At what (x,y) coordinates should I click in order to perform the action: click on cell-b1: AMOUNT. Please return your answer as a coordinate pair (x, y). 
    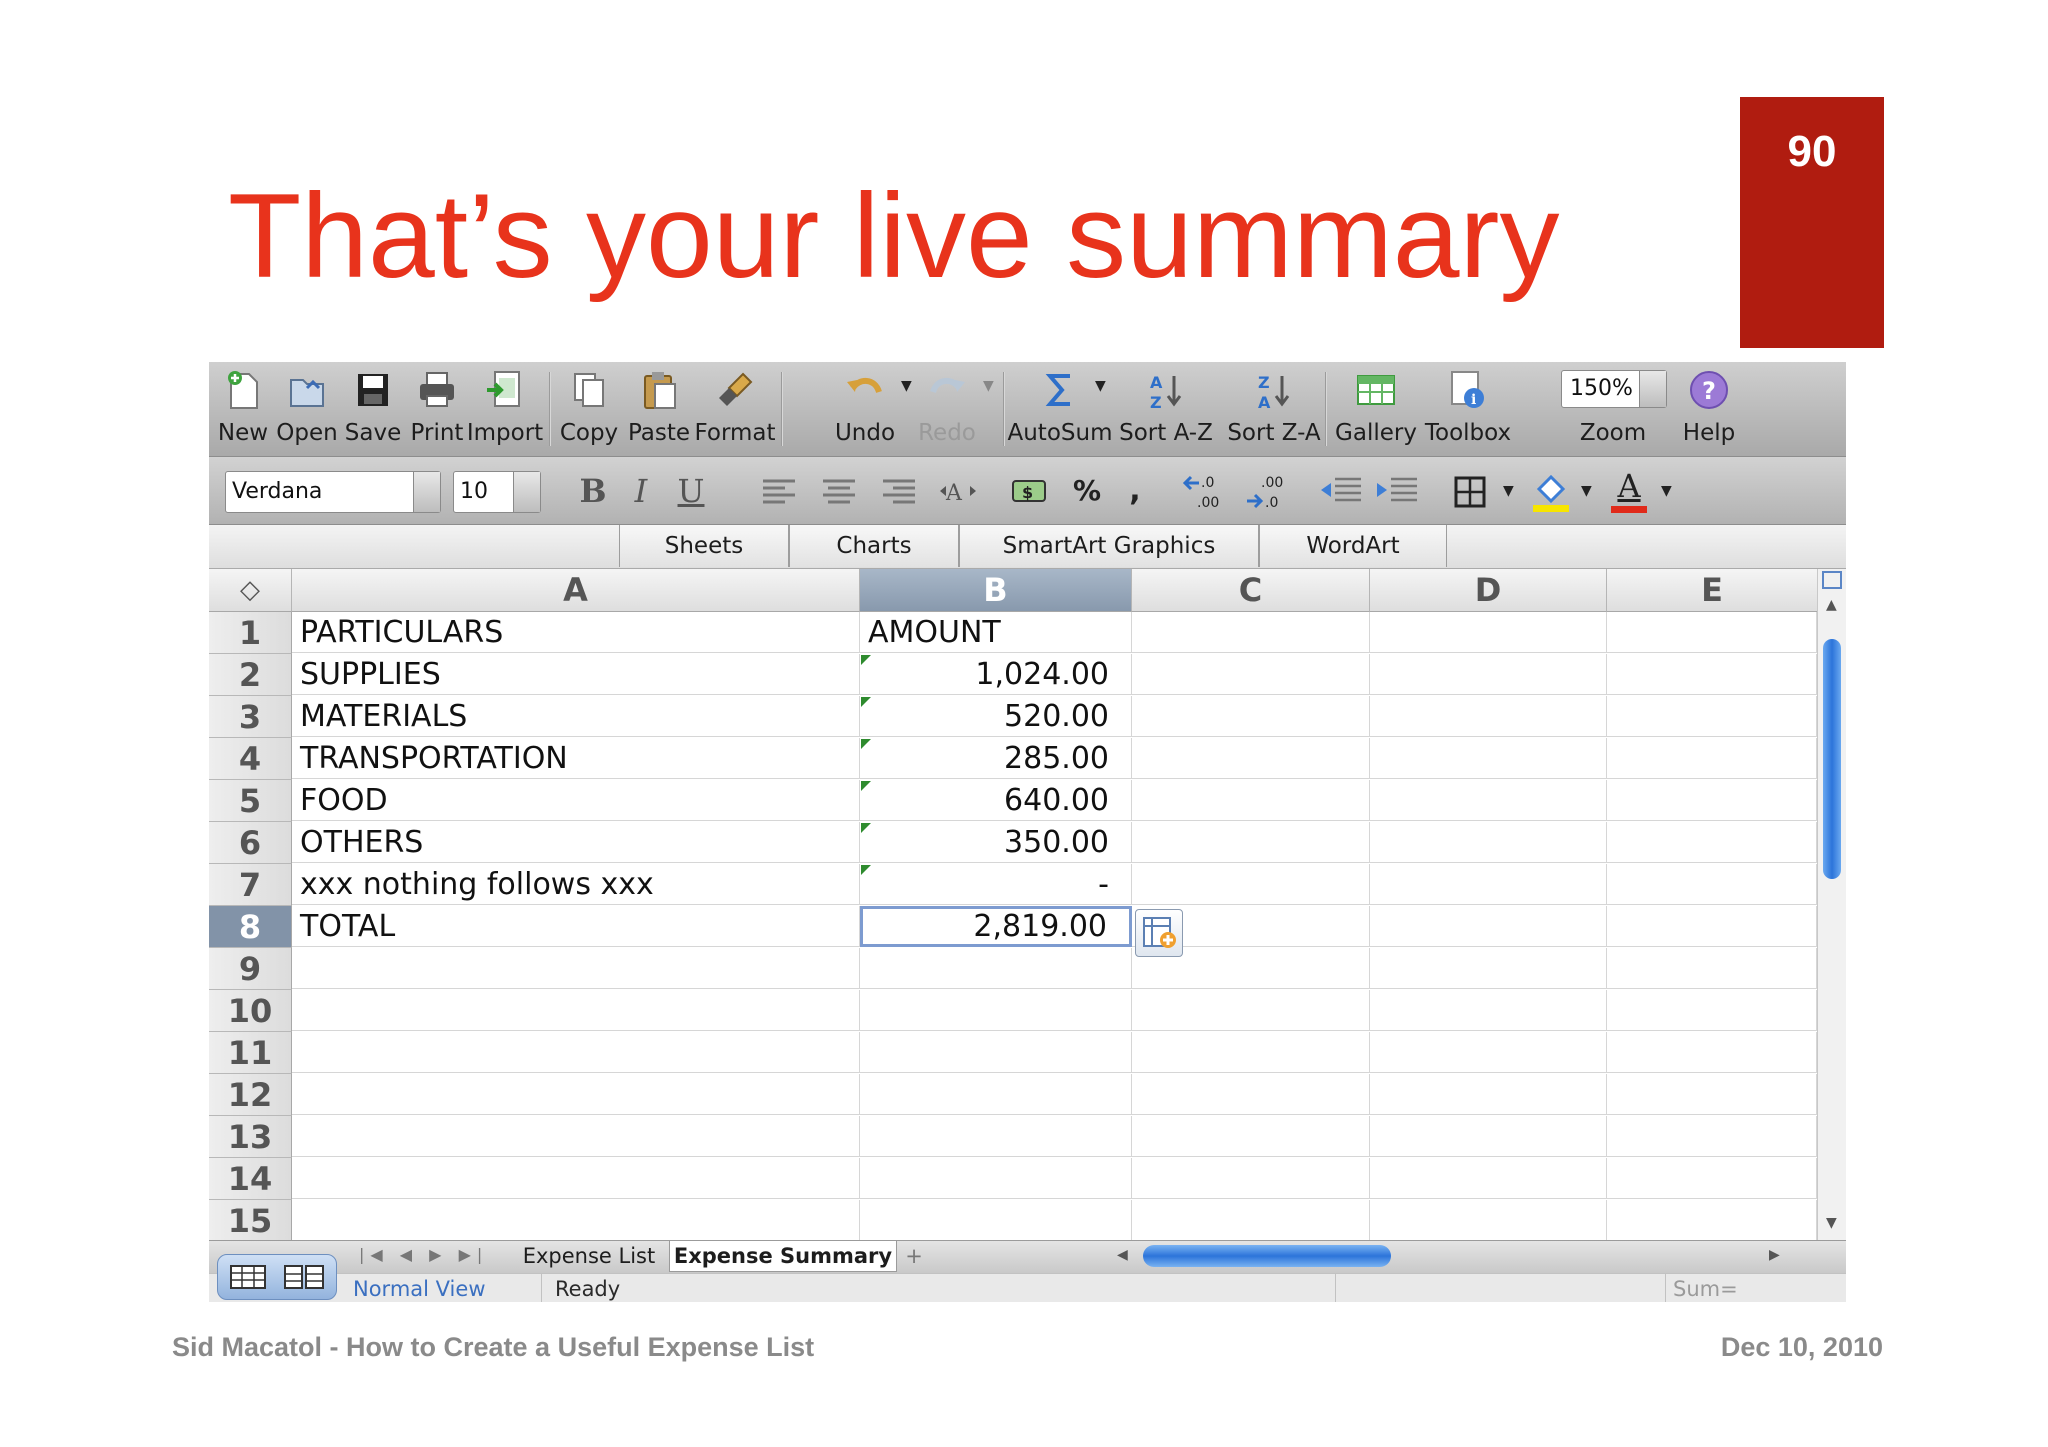
    Looking at the image, I should click on (996, 632).